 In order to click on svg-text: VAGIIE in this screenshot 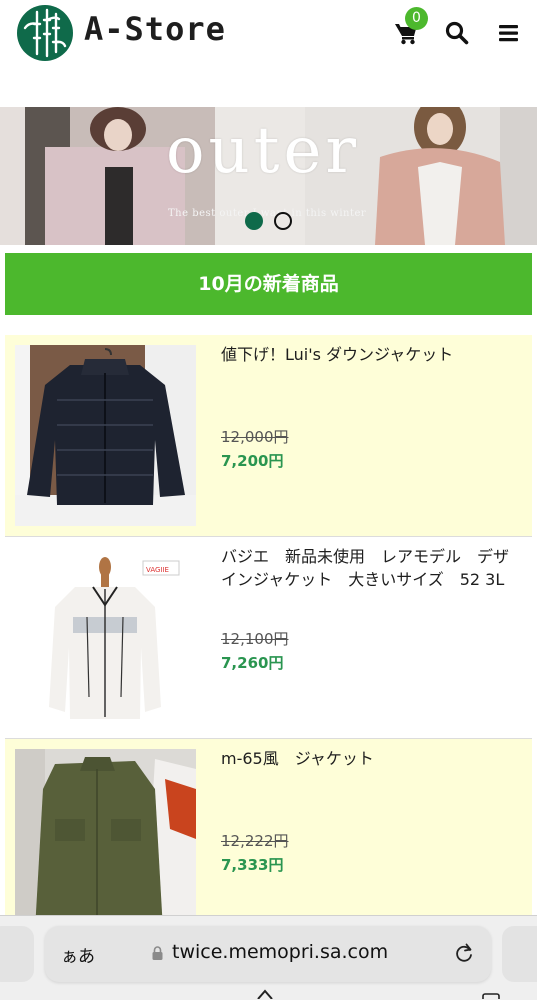, I will do `click(157, 570)`.